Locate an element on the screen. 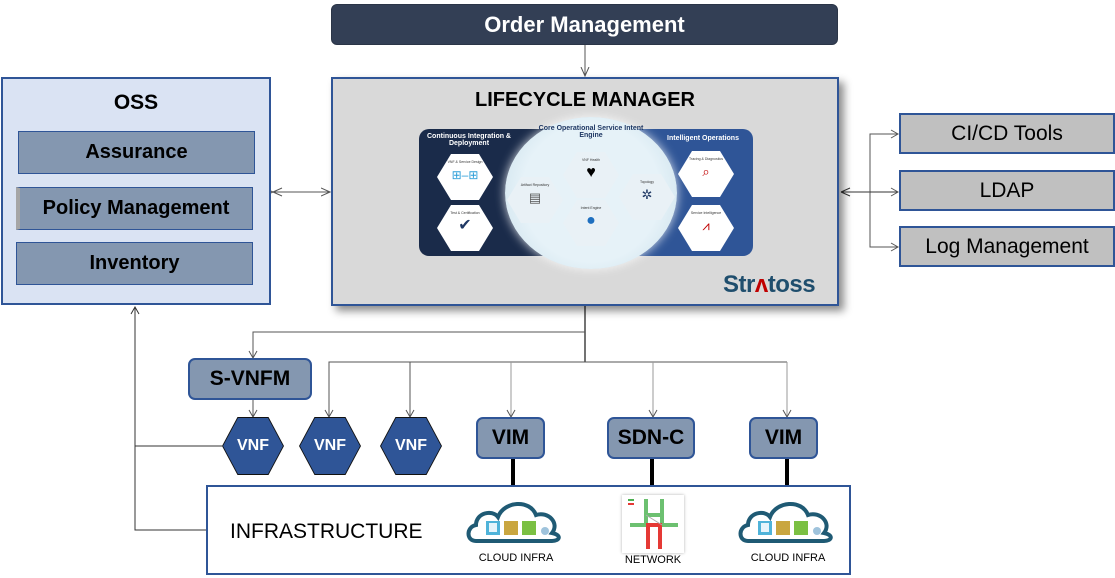  cloud-infra-left: CLOUD INFRA is located at coordinates (516, 529).